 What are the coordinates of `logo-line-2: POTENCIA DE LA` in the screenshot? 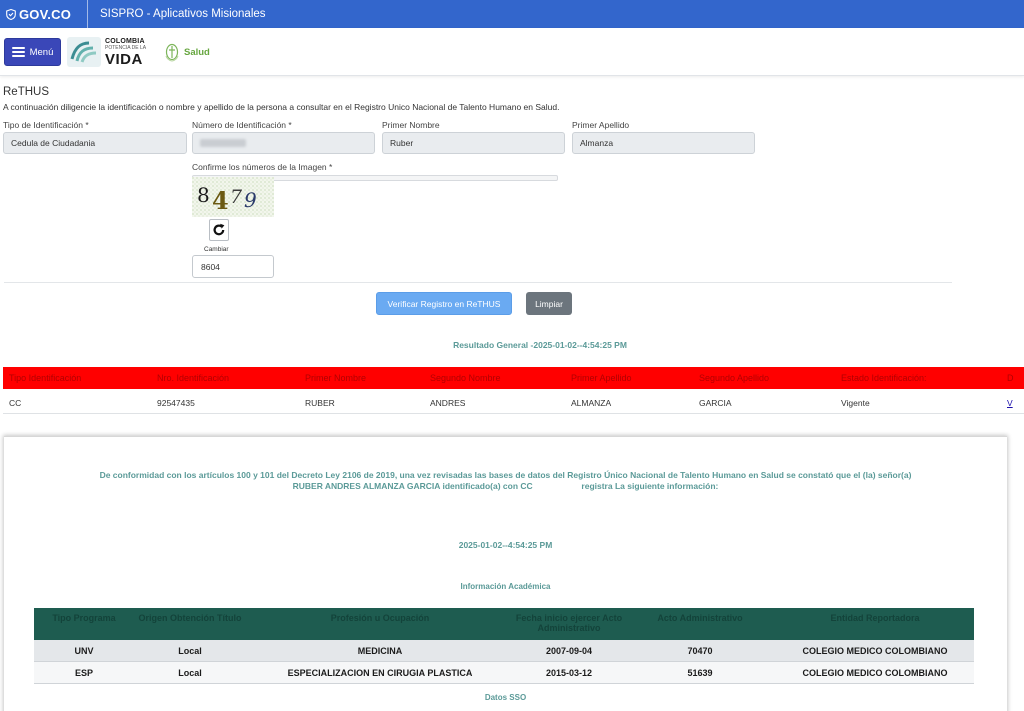 It's located at (126, 47).